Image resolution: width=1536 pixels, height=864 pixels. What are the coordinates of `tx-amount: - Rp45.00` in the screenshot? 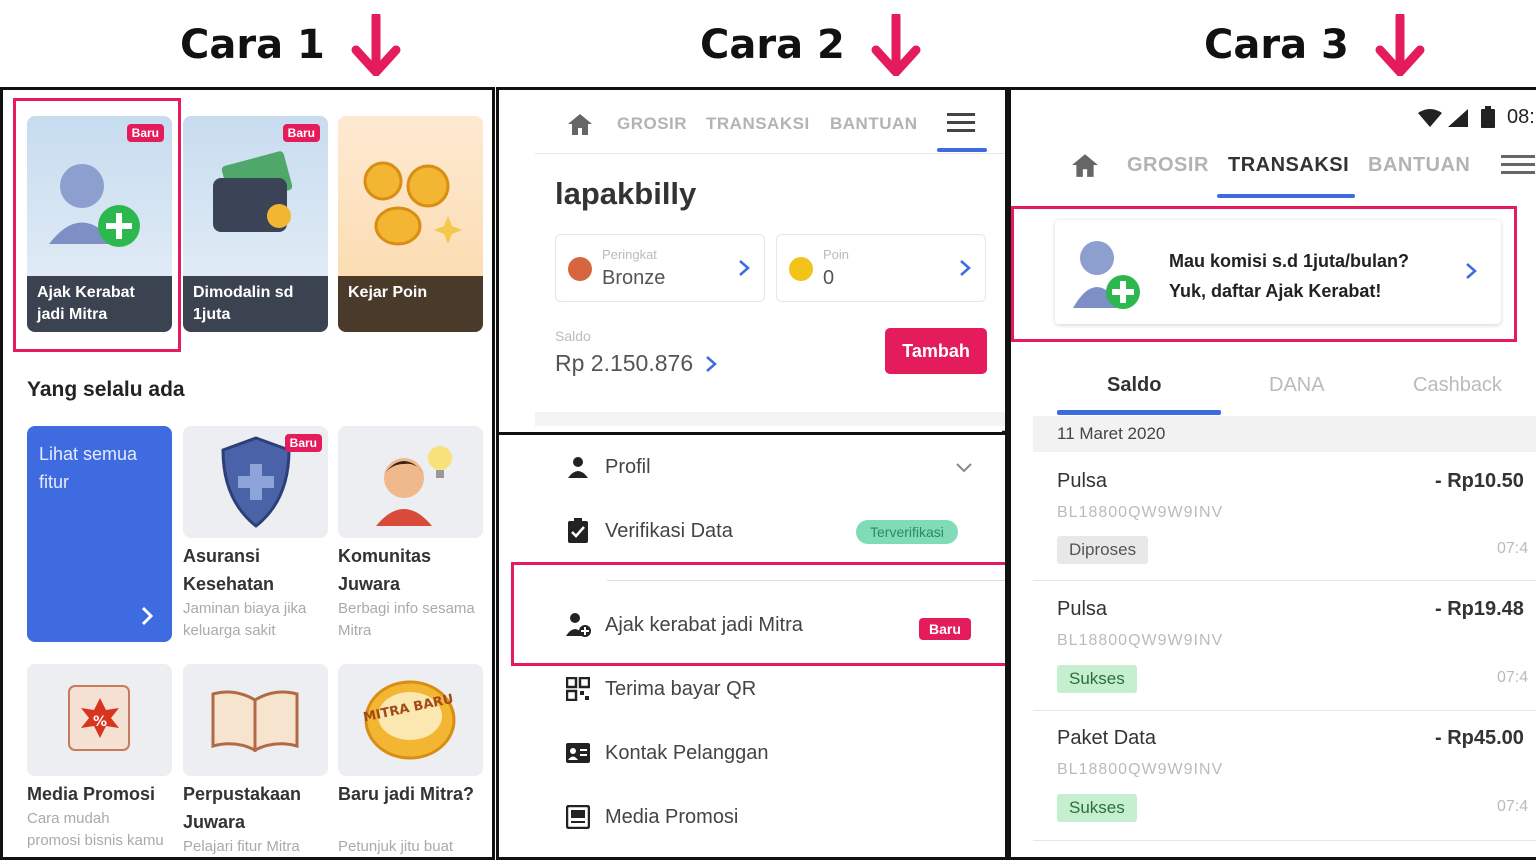 It's located at (1479, 738).